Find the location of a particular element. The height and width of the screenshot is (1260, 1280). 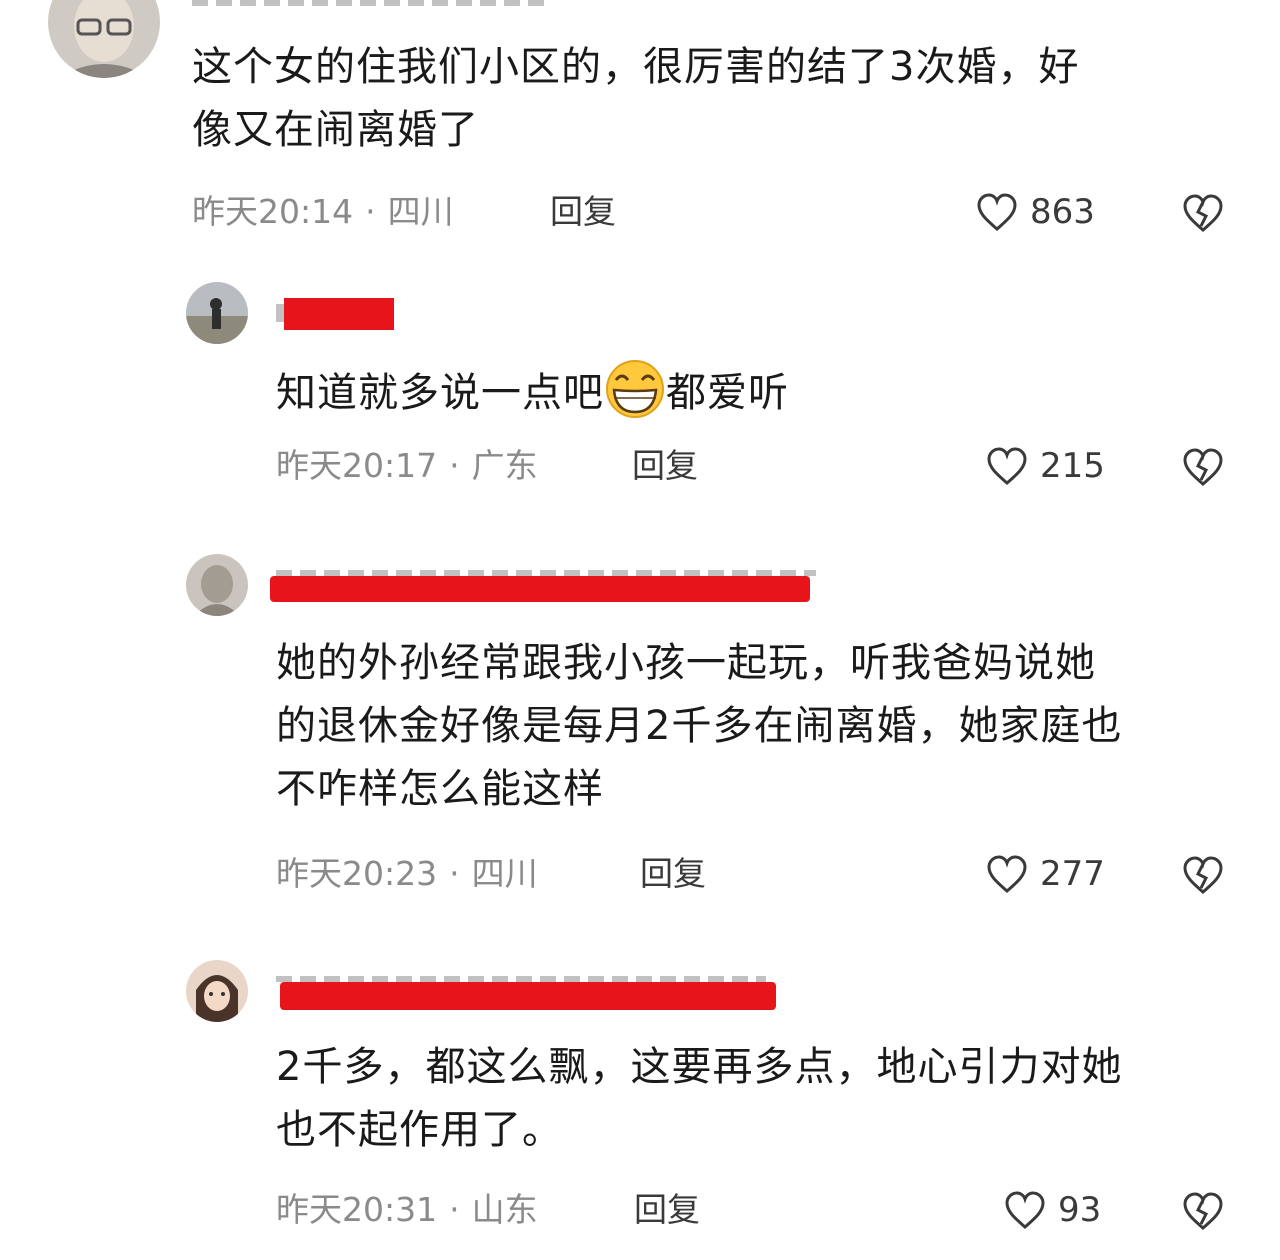

comment-location: 山东 is located at coordinates (504, 1209).